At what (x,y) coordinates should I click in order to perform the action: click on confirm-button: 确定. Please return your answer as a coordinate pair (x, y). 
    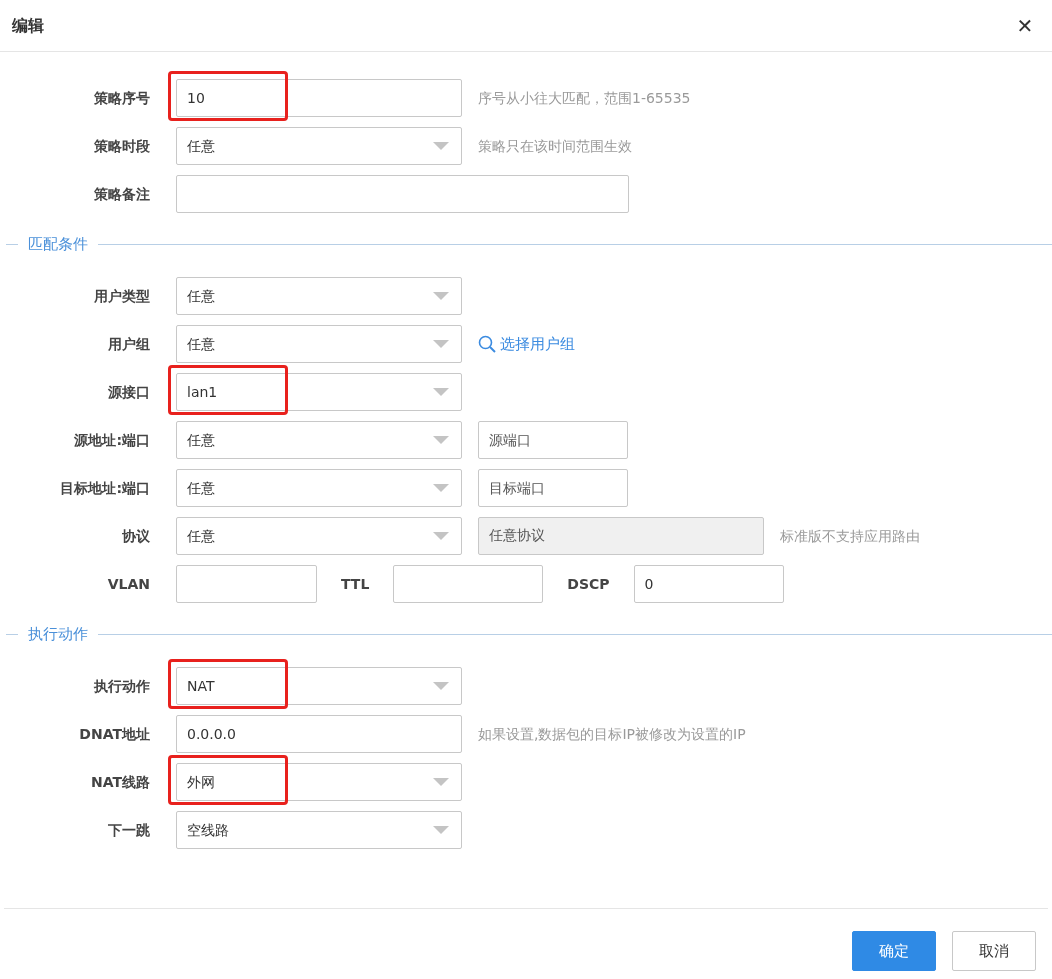
    Looking at the image, I should click on (894, 951).